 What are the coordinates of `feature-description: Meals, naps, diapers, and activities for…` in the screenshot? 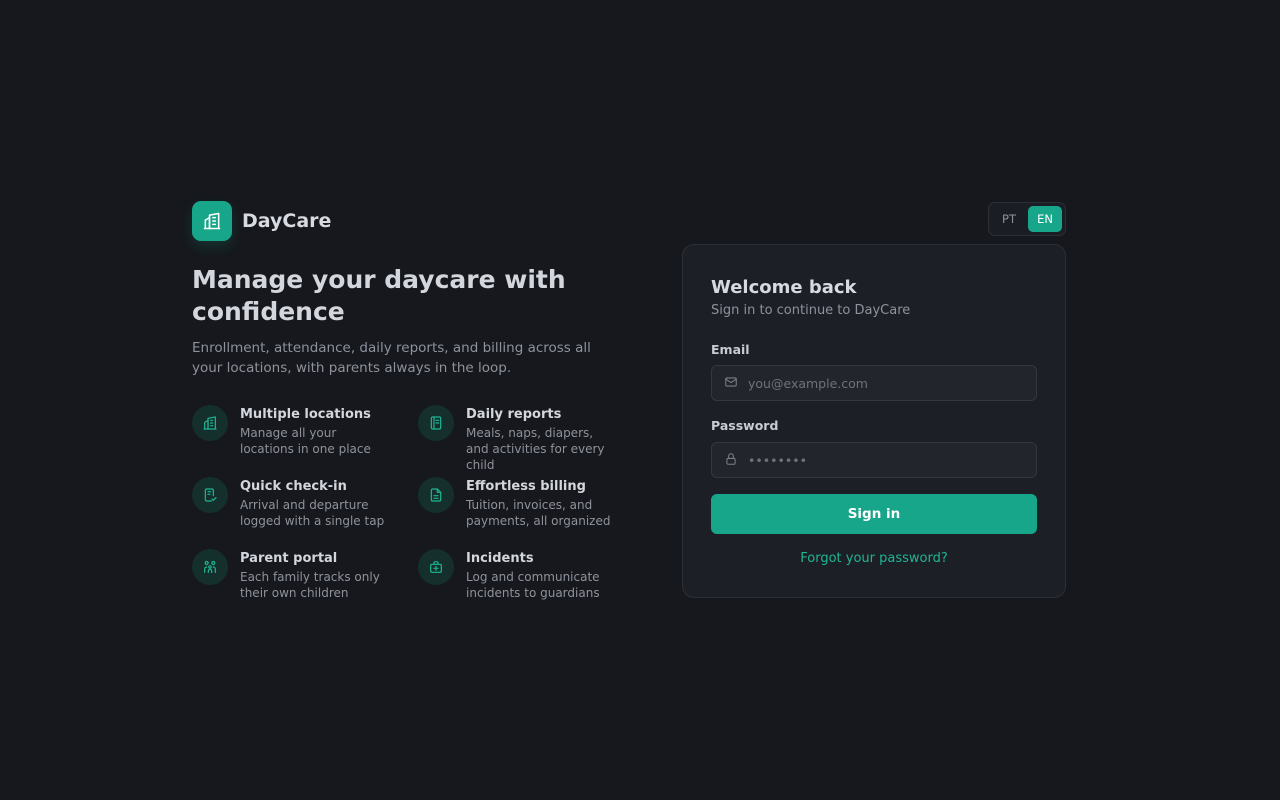 It's located at (535, 449).